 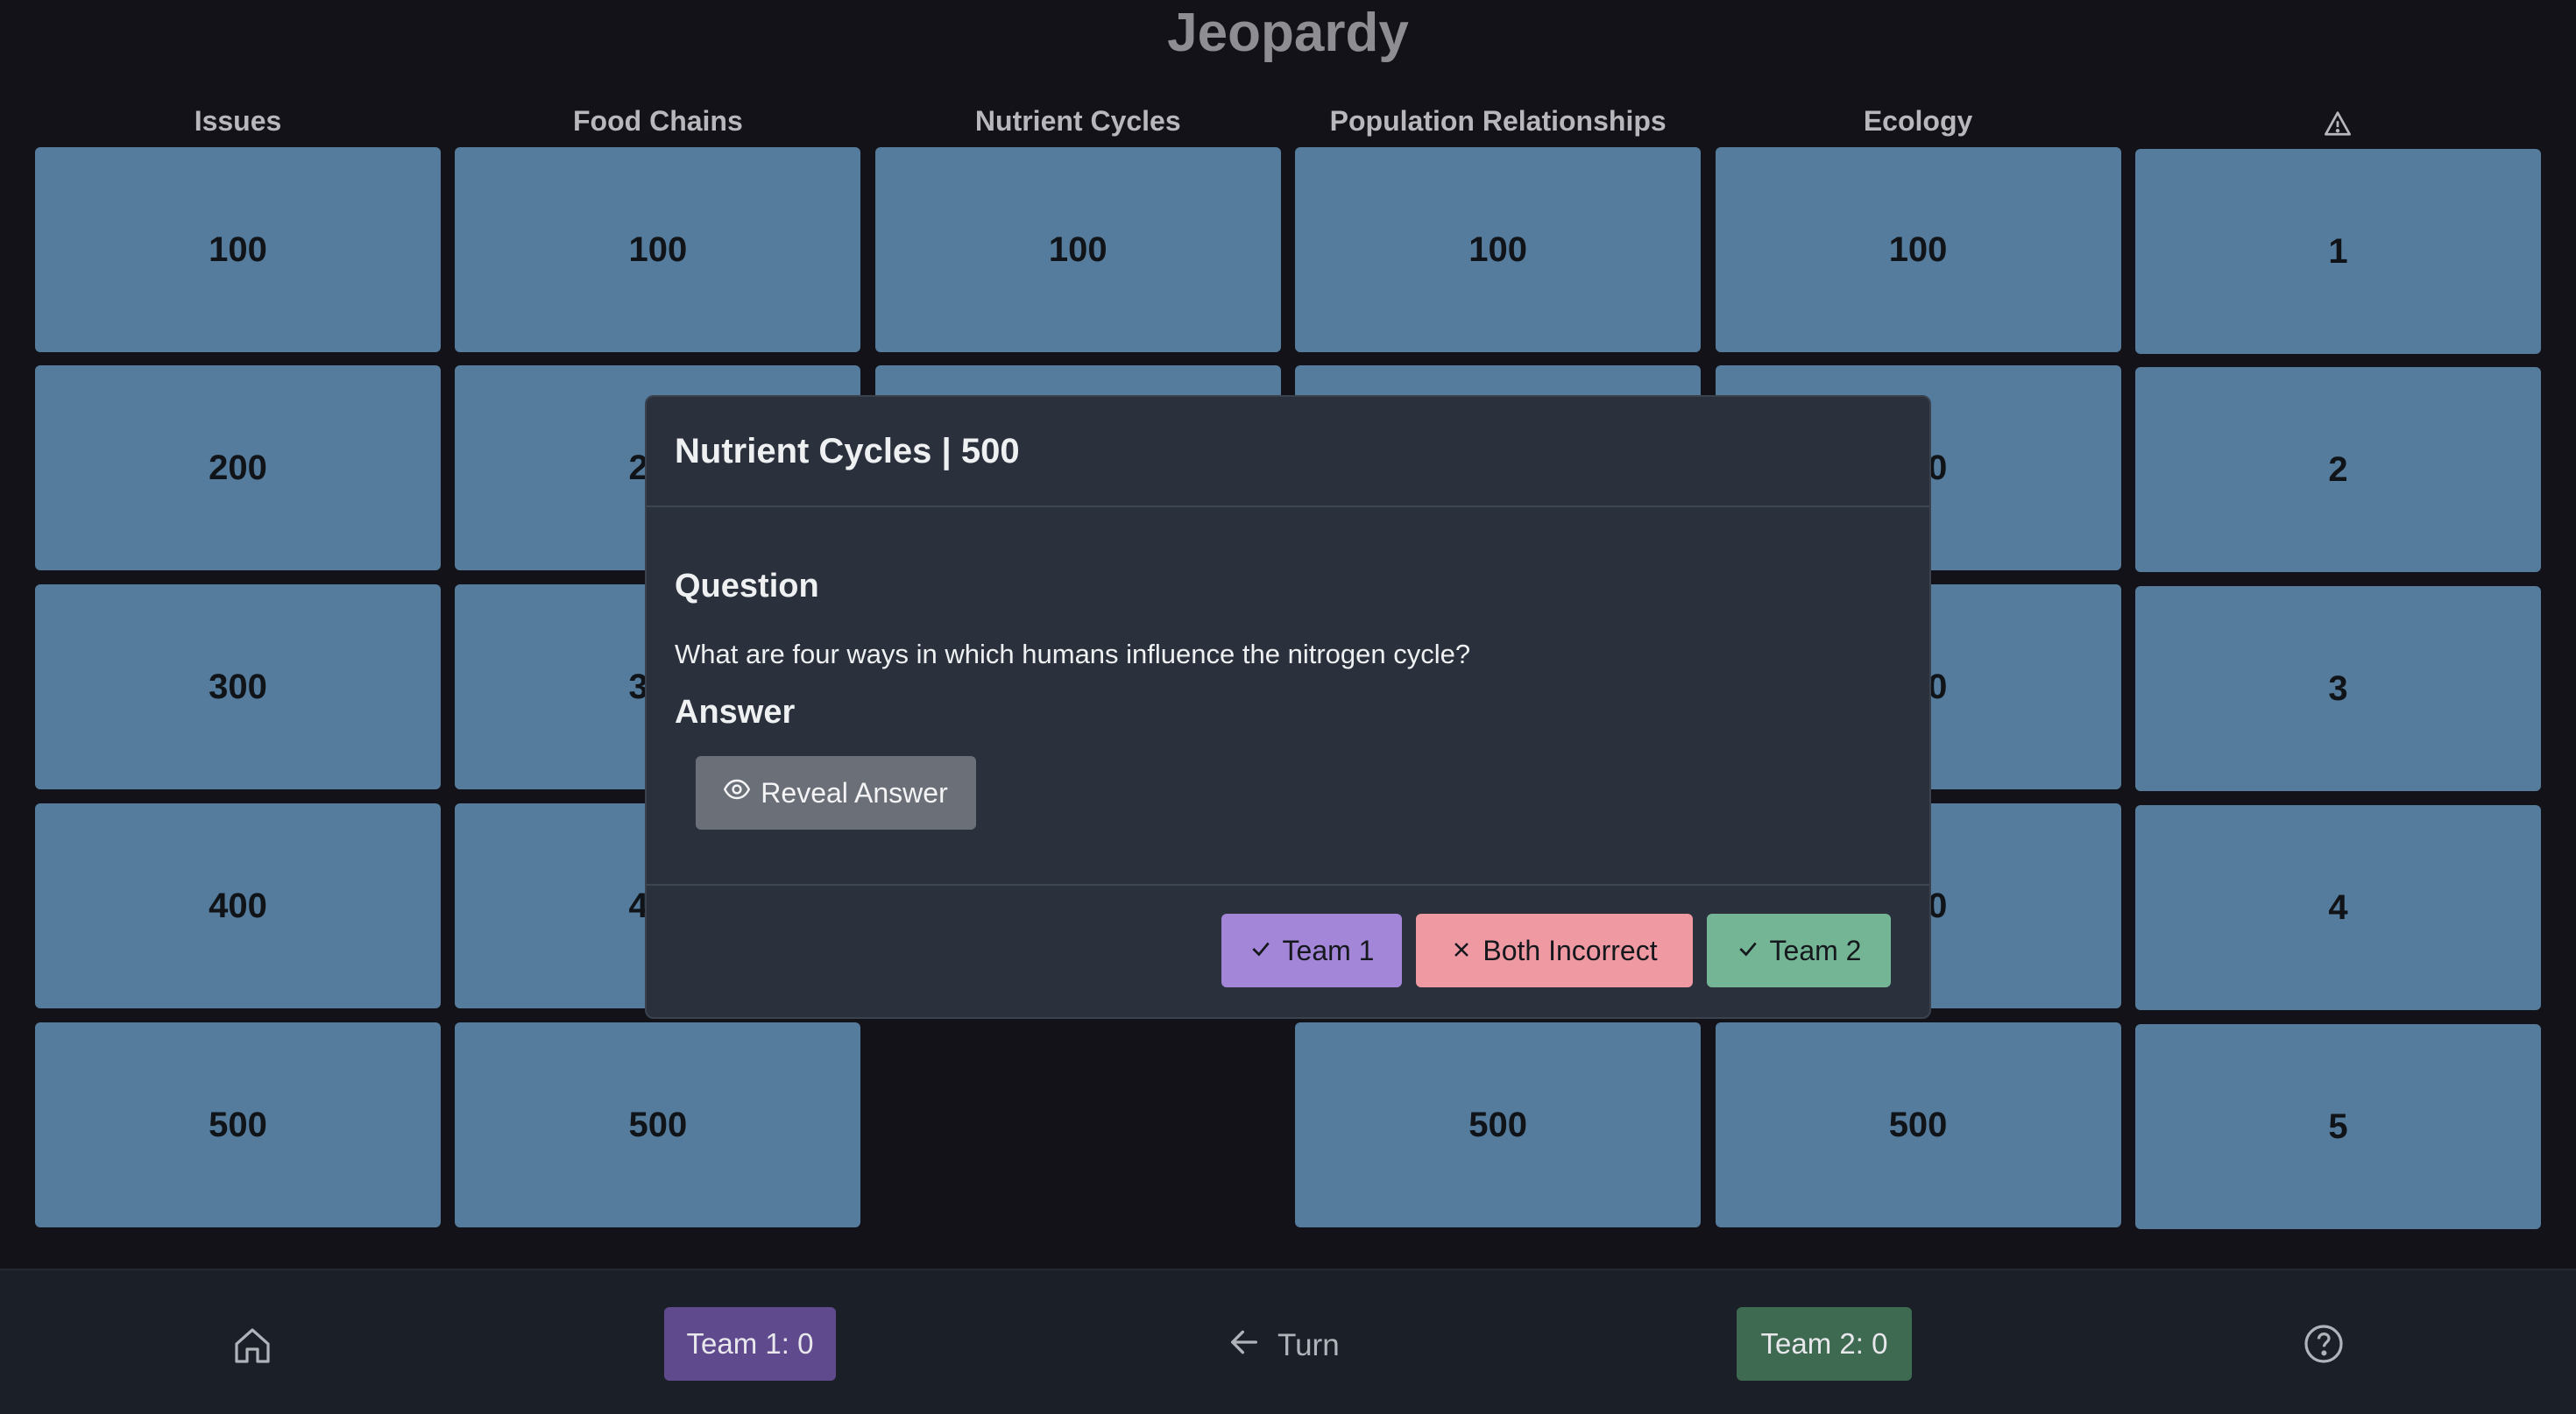 What do you see at coordinates (1288, 33) in the screenshot?
I see `page-title: Jeopardy` at bounding box center [1288, 33].